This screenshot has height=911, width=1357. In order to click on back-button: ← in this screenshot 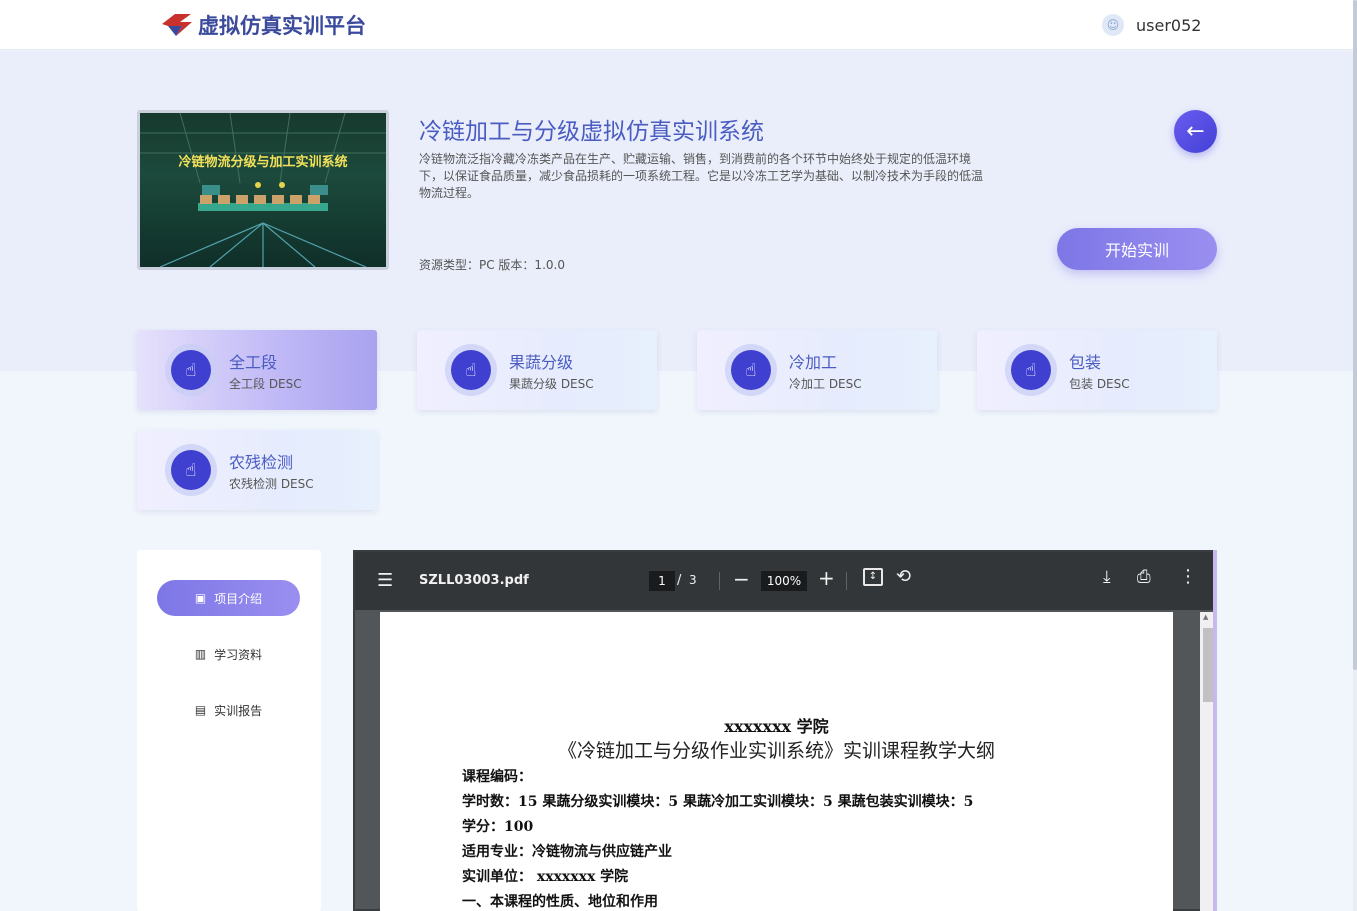, I will do `click(1195, 131)`.